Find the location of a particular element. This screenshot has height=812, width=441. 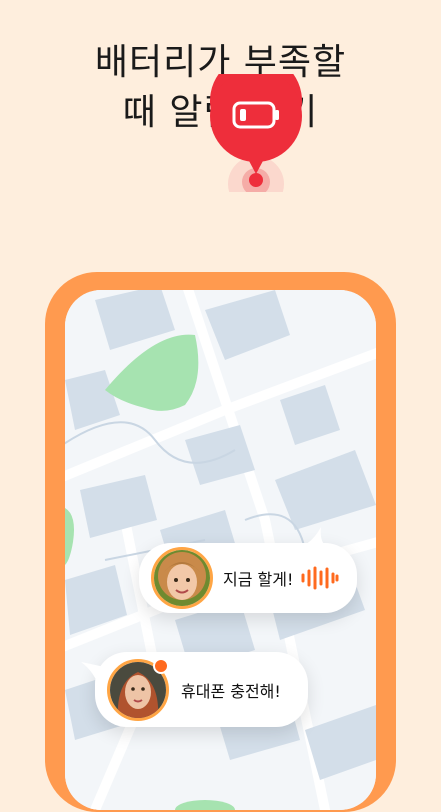

chat-bubble-reply: 지금 할게! is located at coordinates (248, 570).